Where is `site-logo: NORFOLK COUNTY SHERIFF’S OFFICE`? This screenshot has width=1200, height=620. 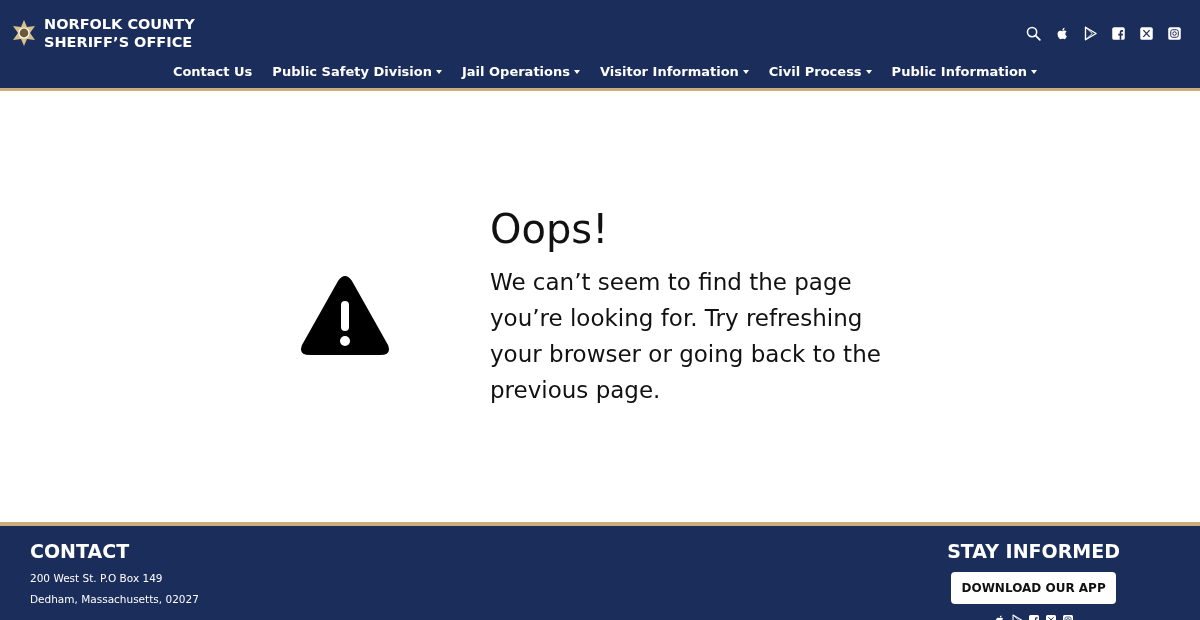
site-logo: NORFOLK COUNTY SHERIFF’S OFFICE is located at coordinates (102, 33).